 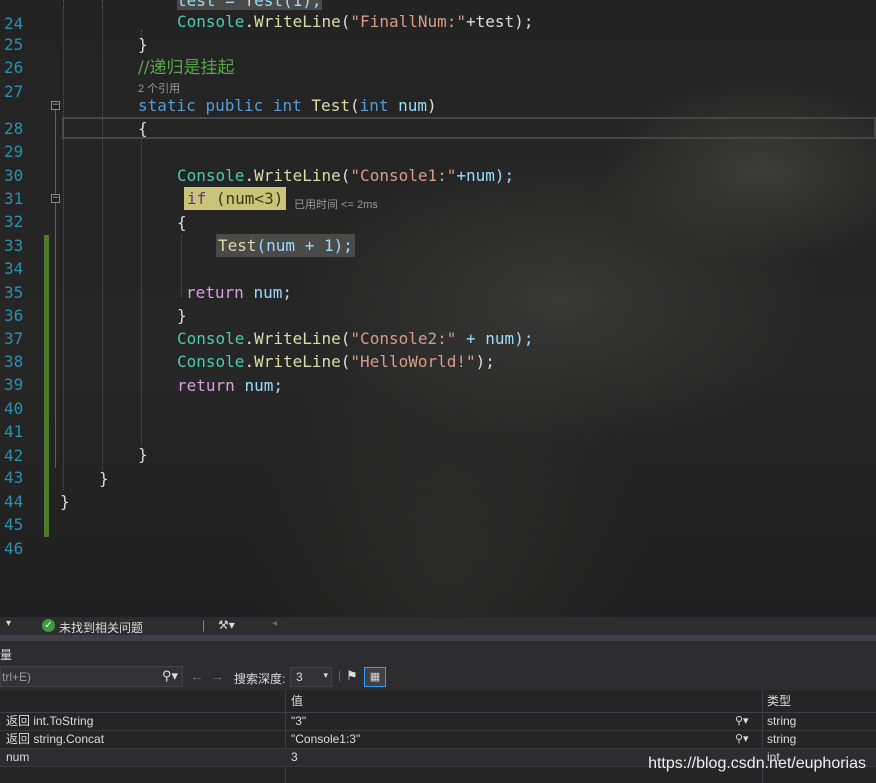 What do you see at coordinates (197, 198) in the screenshot?
I see `code-keyword: if` at bounding box center [197, 198].